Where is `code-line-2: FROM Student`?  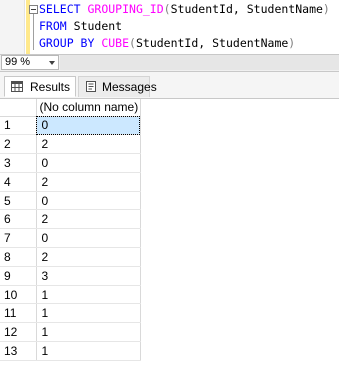 code-line-2: FROM Student is located at coordinates (80, 26).